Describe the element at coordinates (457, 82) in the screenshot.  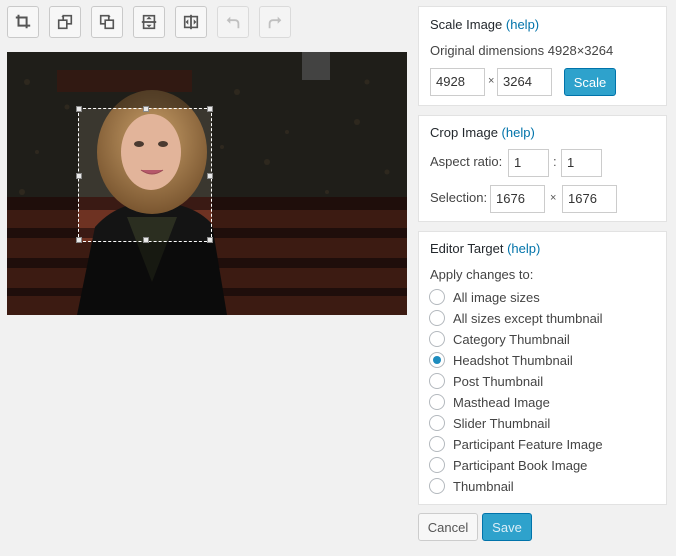
I see `scale-width-input: 4928` at that location.